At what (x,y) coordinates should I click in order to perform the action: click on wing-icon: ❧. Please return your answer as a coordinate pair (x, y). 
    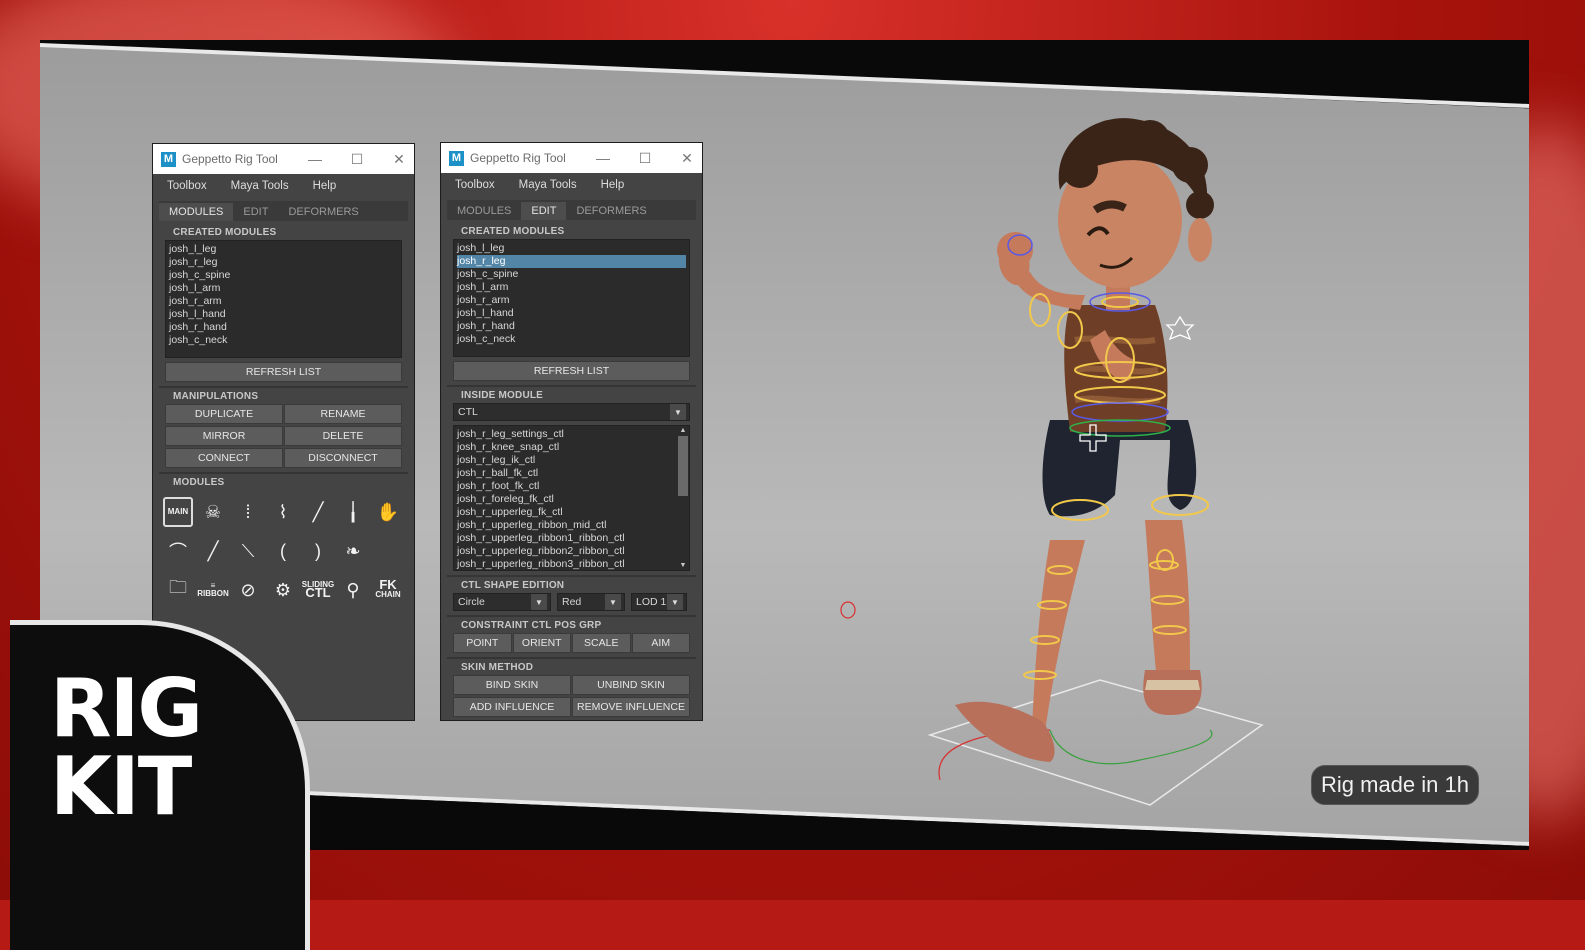
    Looking at the image, I should click on (353, 551).